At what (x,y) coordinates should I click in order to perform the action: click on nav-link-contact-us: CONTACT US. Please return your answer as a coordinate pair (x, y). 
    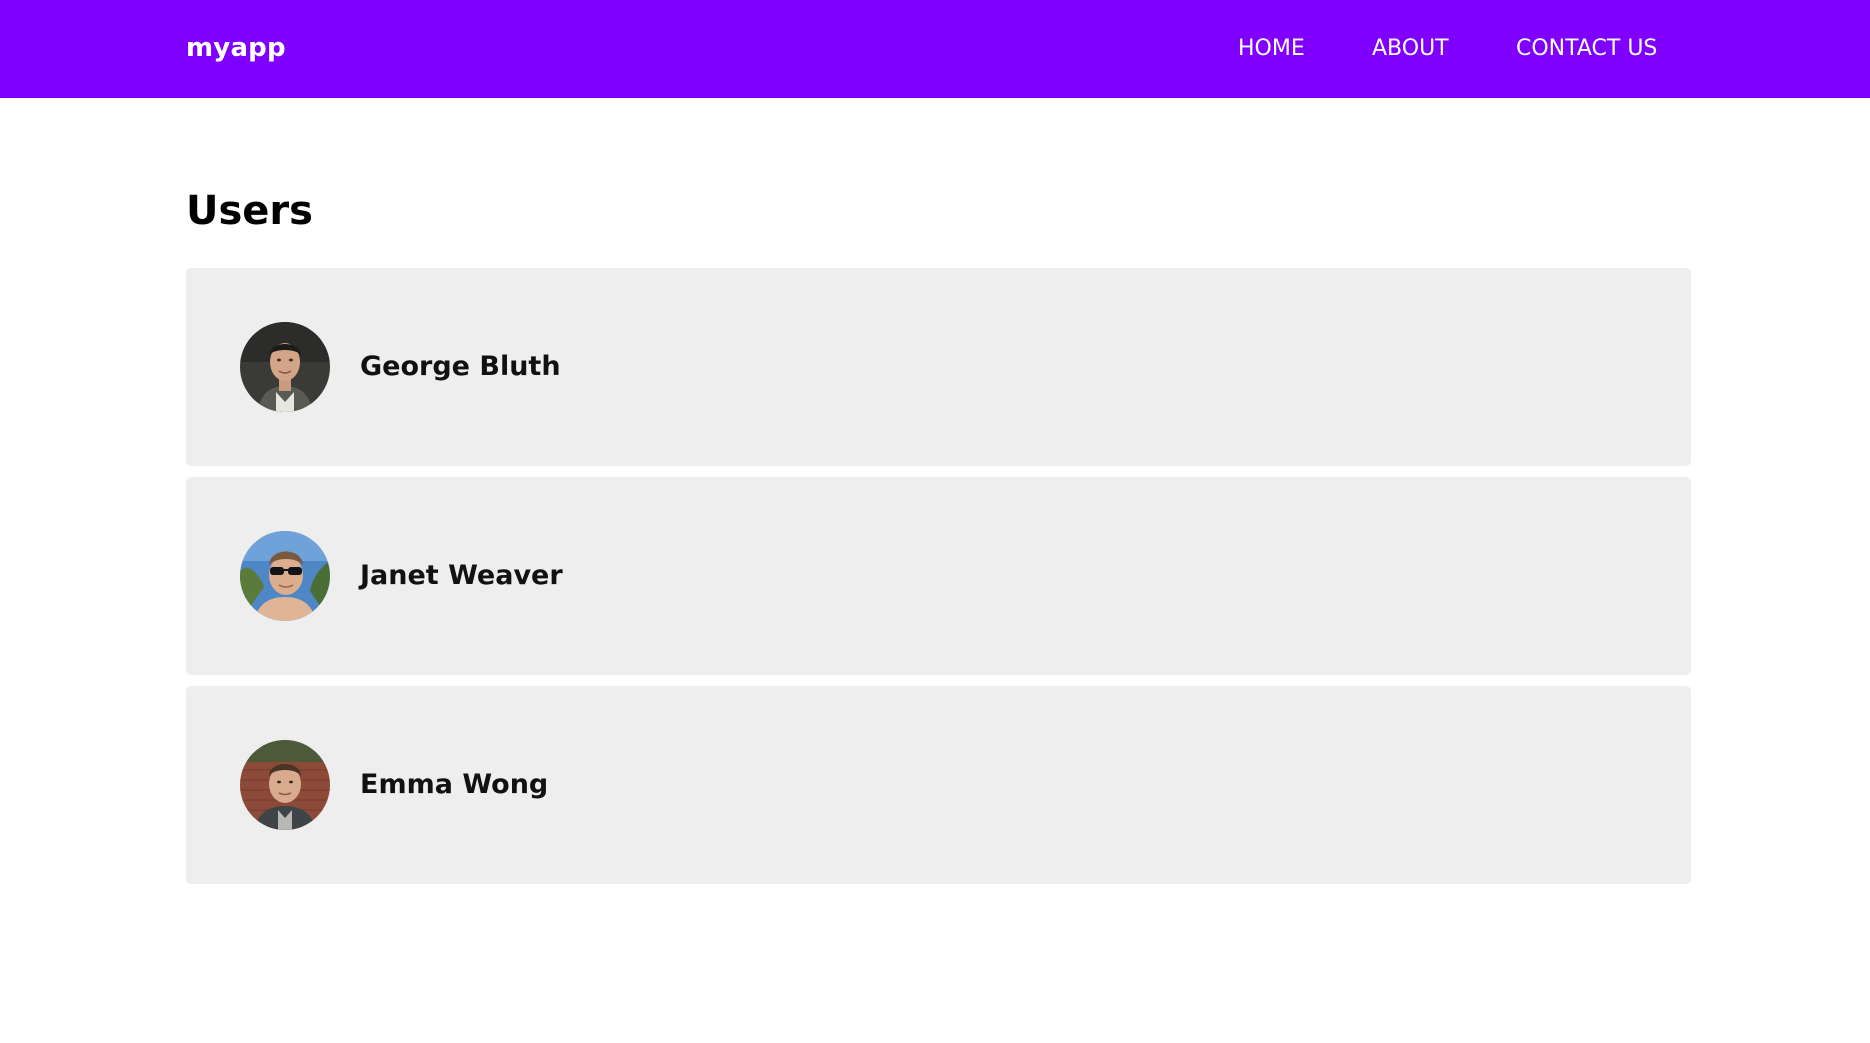
    Looking at the image, I should click on (1586, 49).